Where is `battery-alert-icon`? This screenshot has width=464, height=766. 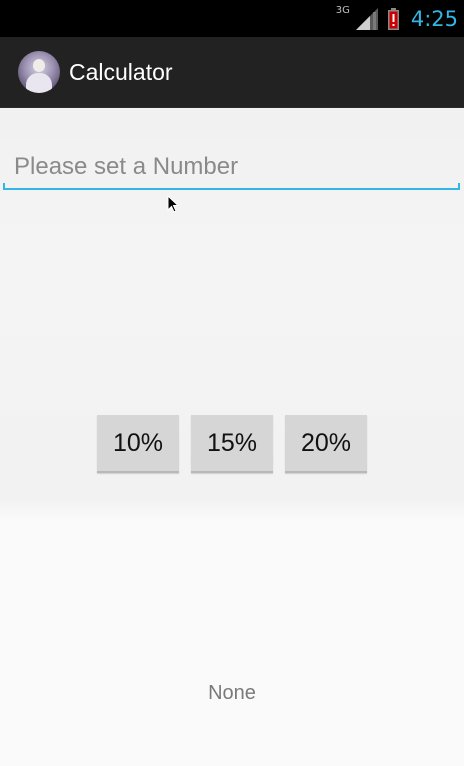
battery-alert-icon is located at coordinates (393, 18).